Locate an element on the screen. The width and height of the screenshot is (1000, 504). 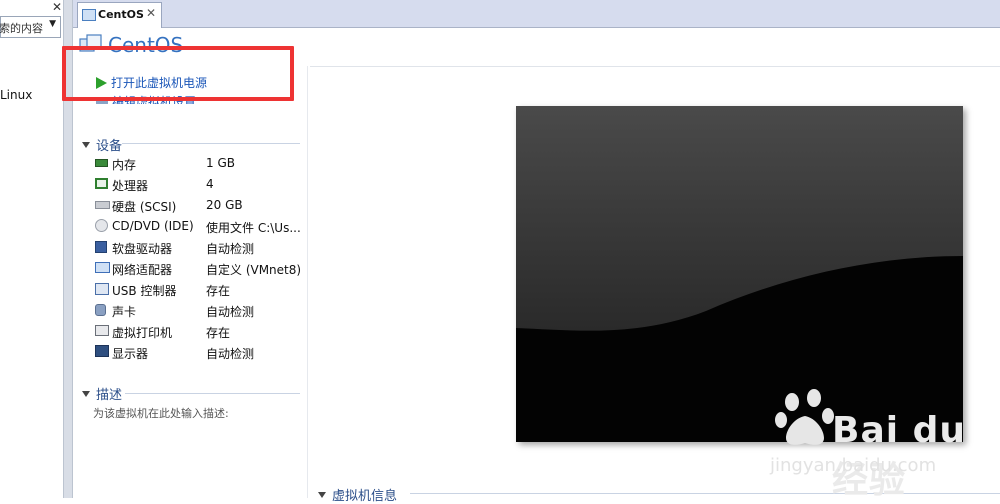
device-name: 内存 is located at coordinates (124, 165).